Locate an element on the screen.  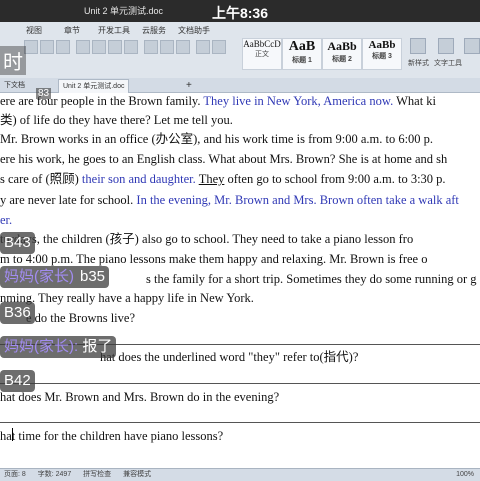
menu-chapter: 章节 is located at coordinates (72, 30).